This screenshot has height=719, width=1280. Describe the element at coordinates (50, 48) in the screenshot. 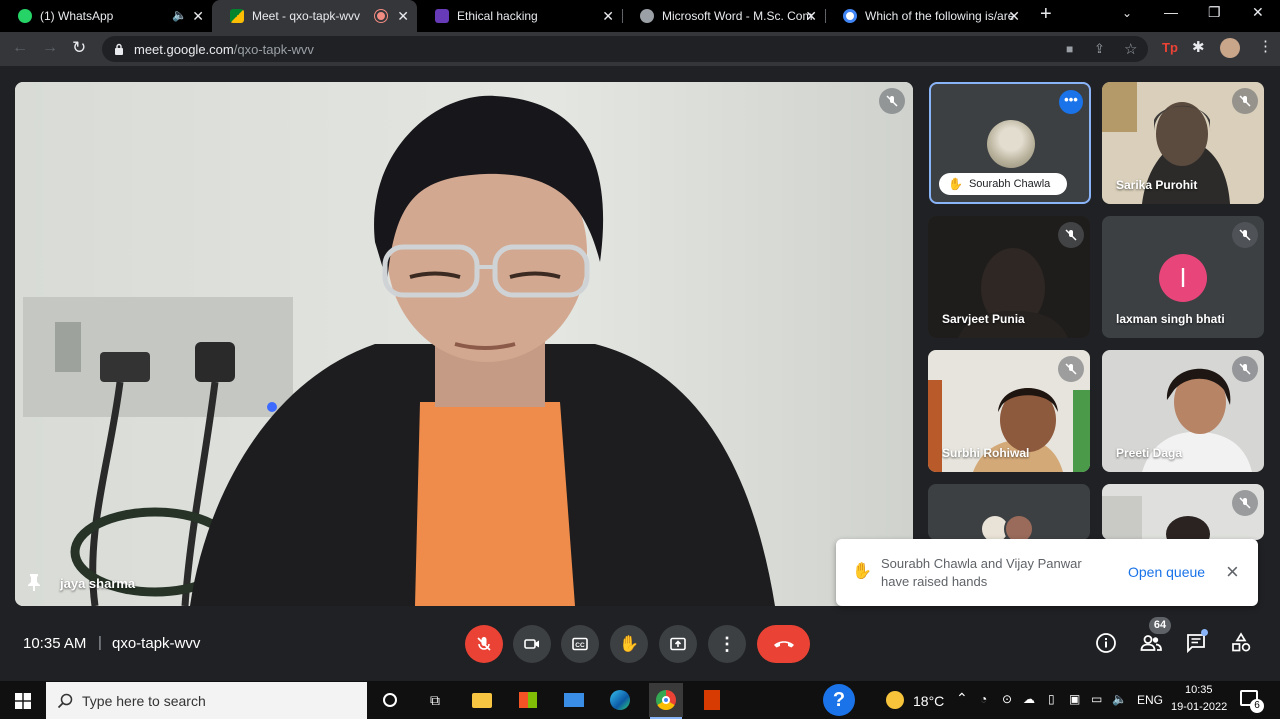

I see `forward-icon: →` at that location.